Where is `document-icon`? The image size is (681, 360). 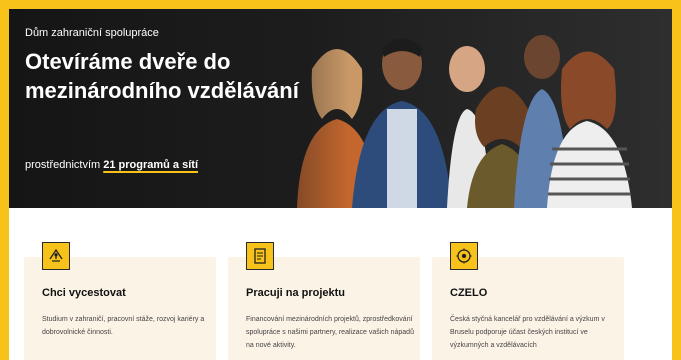 document-icon is located at coordinates (260, 256).